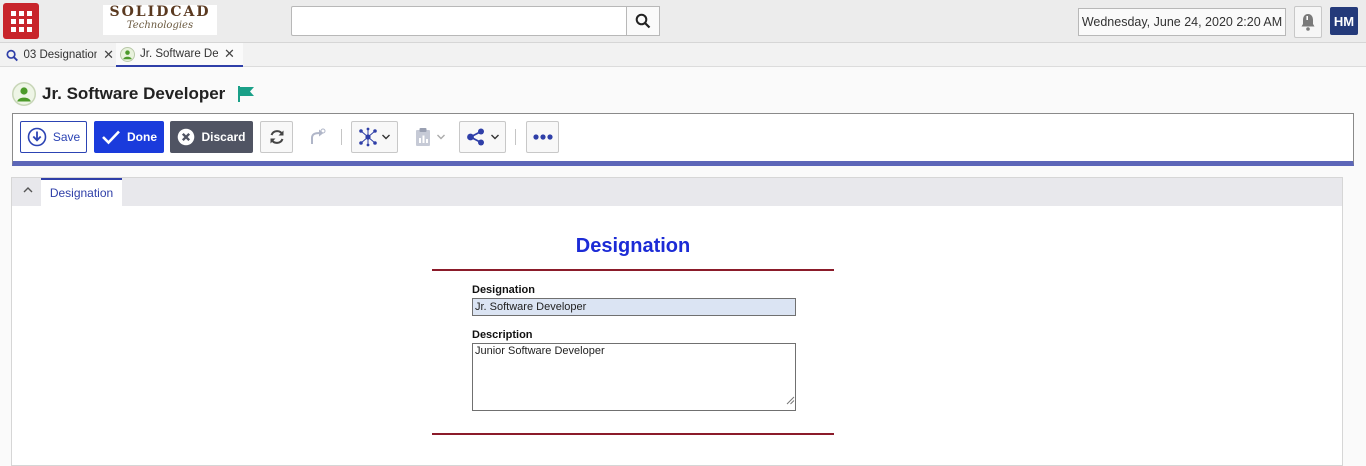 This screenshot has width=1366, height=466. What do you see at coordinates (502, 335) in the screenshot?
I see `description-label: Description` at bounding box center [502, 335].